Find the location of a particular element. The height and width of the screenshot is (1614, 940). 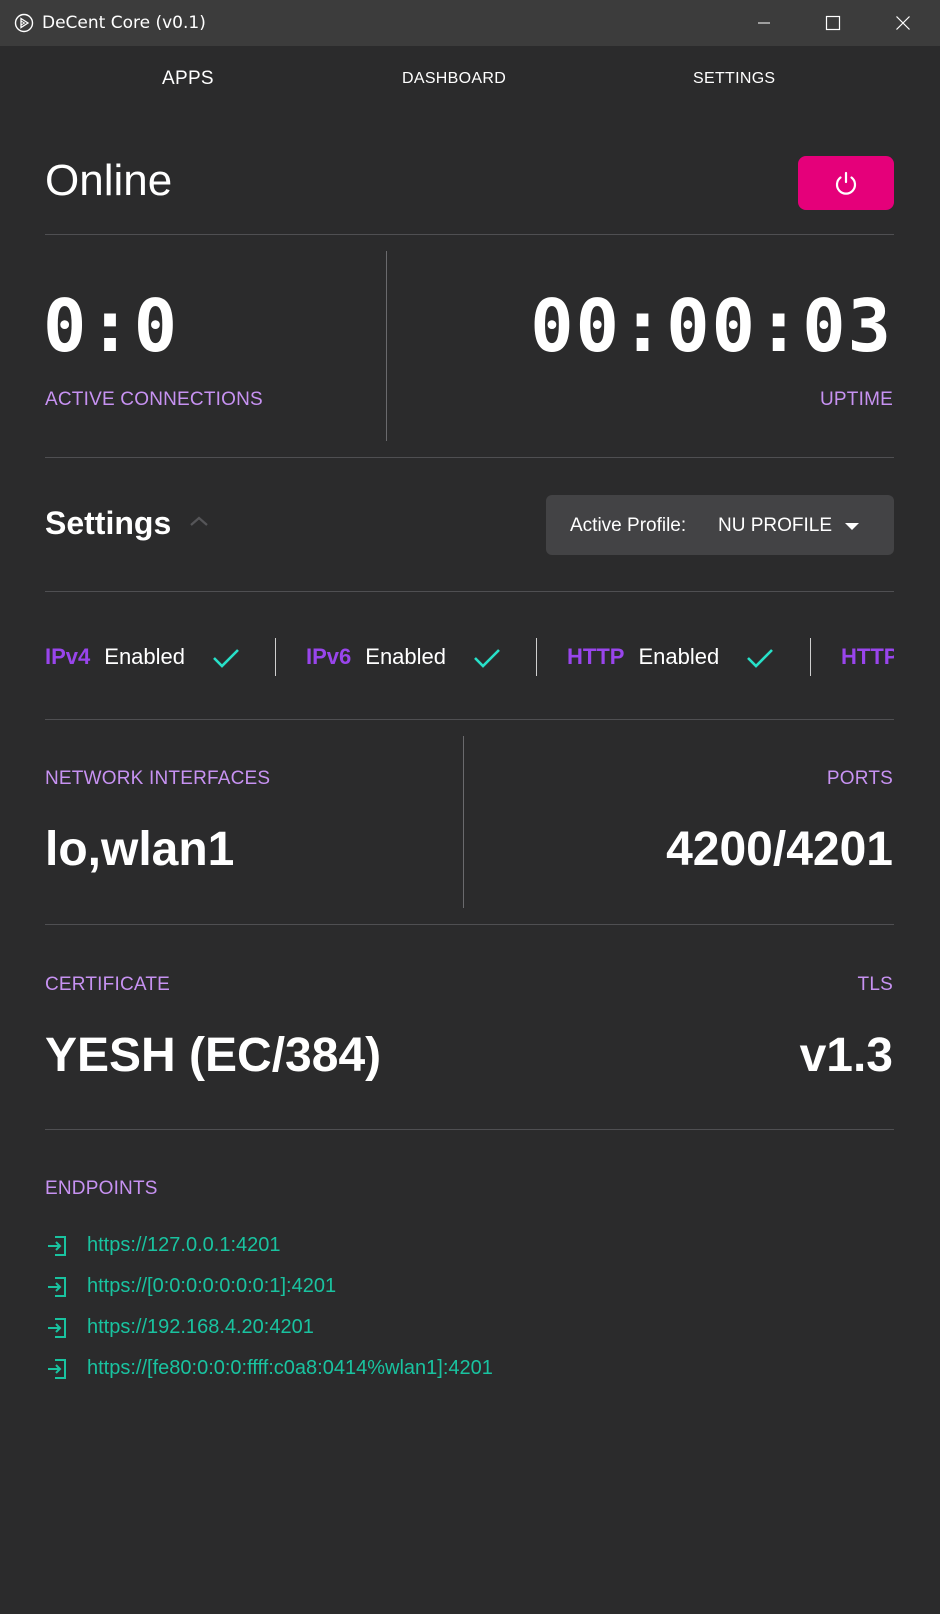

certificate-label: CERTIFICATE is located at coordinates (108, 984).